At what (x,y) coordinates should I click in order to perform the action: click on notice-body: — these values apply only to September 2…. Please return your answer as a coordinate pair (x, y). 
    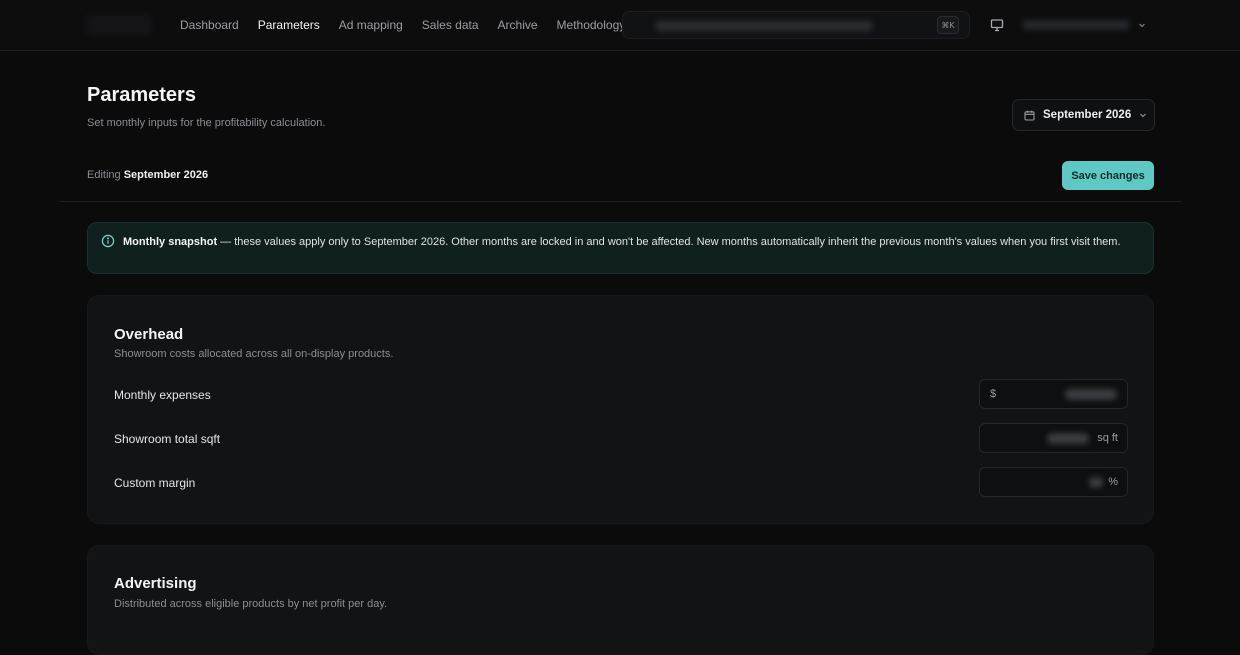
    Looking at the image, I should click on (669, 242).